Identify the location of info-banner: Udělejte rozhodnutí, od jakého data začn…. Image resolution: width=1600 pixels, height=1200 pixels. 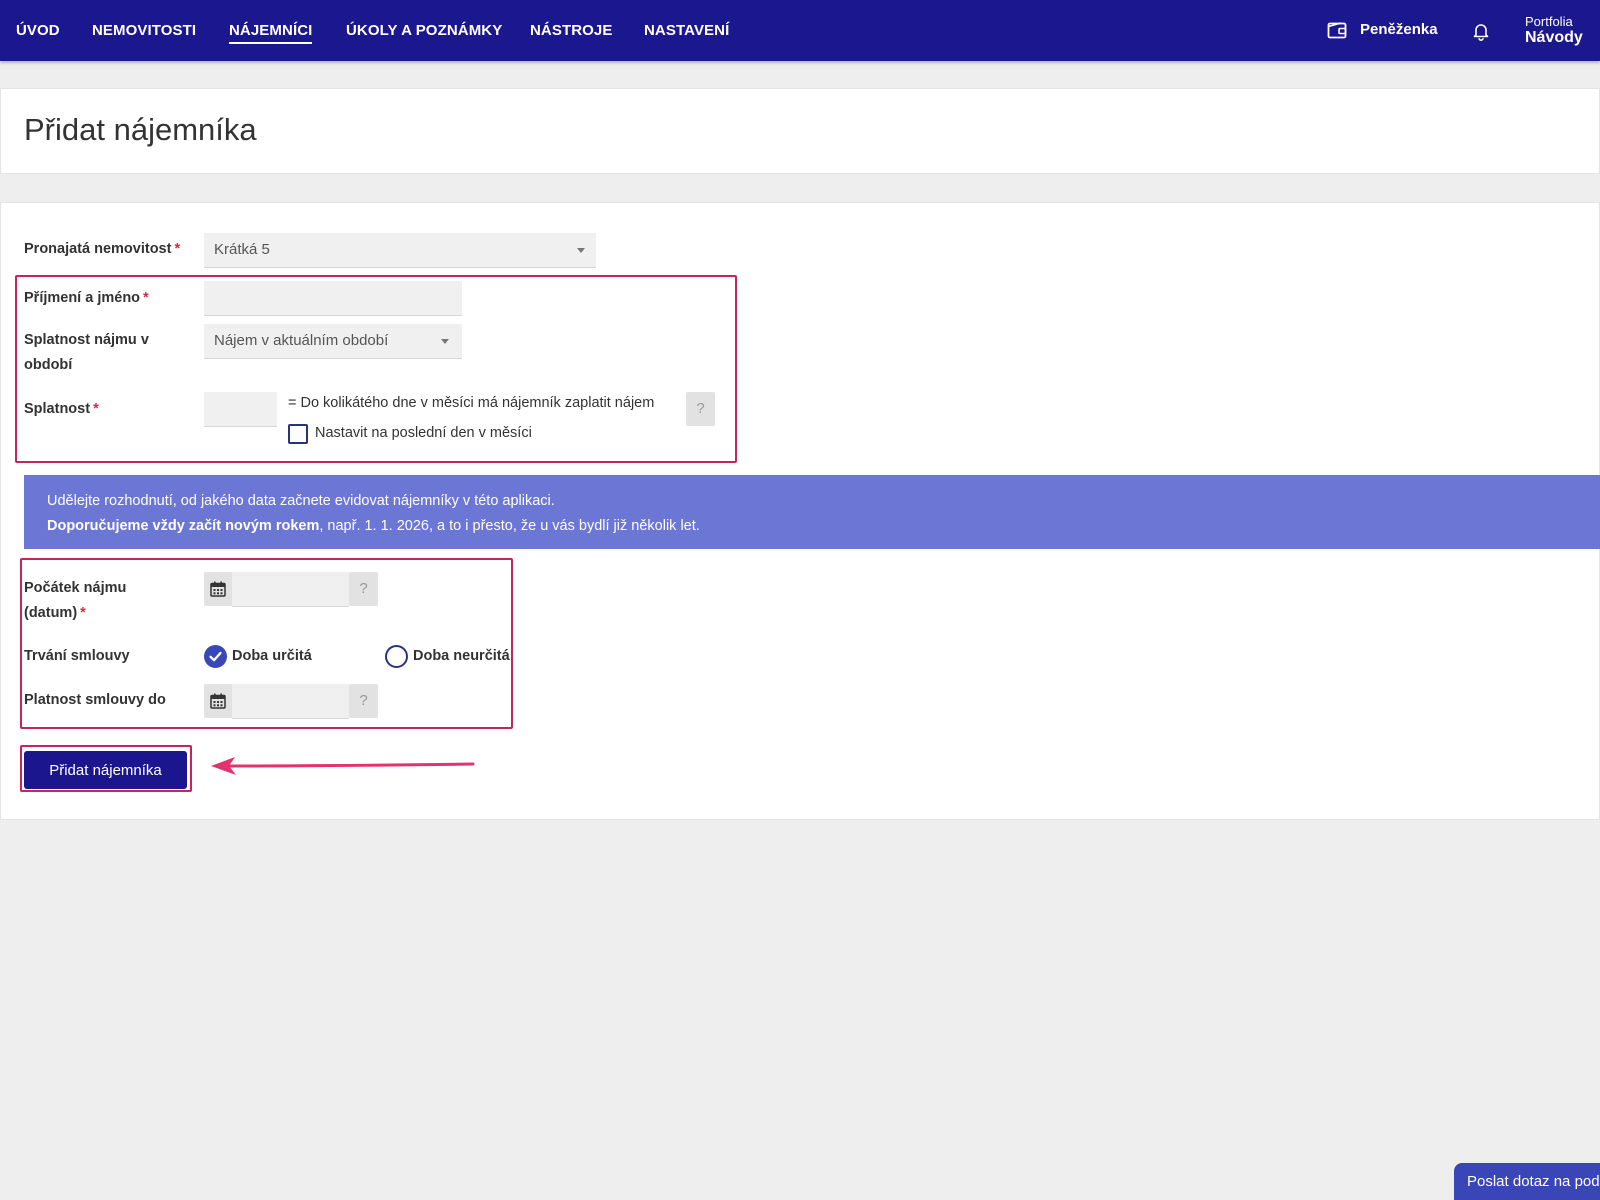
(812, 512).